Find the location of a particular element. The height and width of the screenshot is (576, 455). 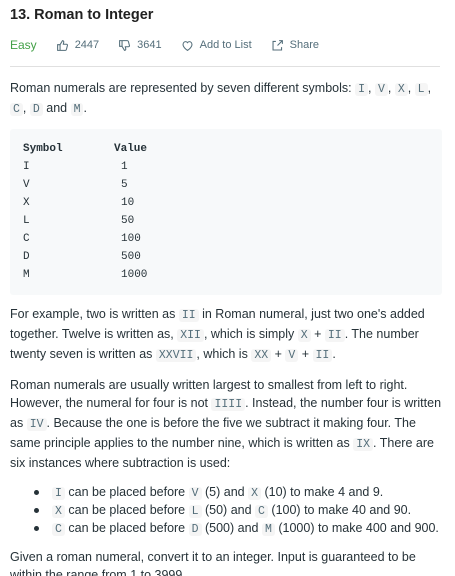

text: (500) and is located at coordinates (231, 528).